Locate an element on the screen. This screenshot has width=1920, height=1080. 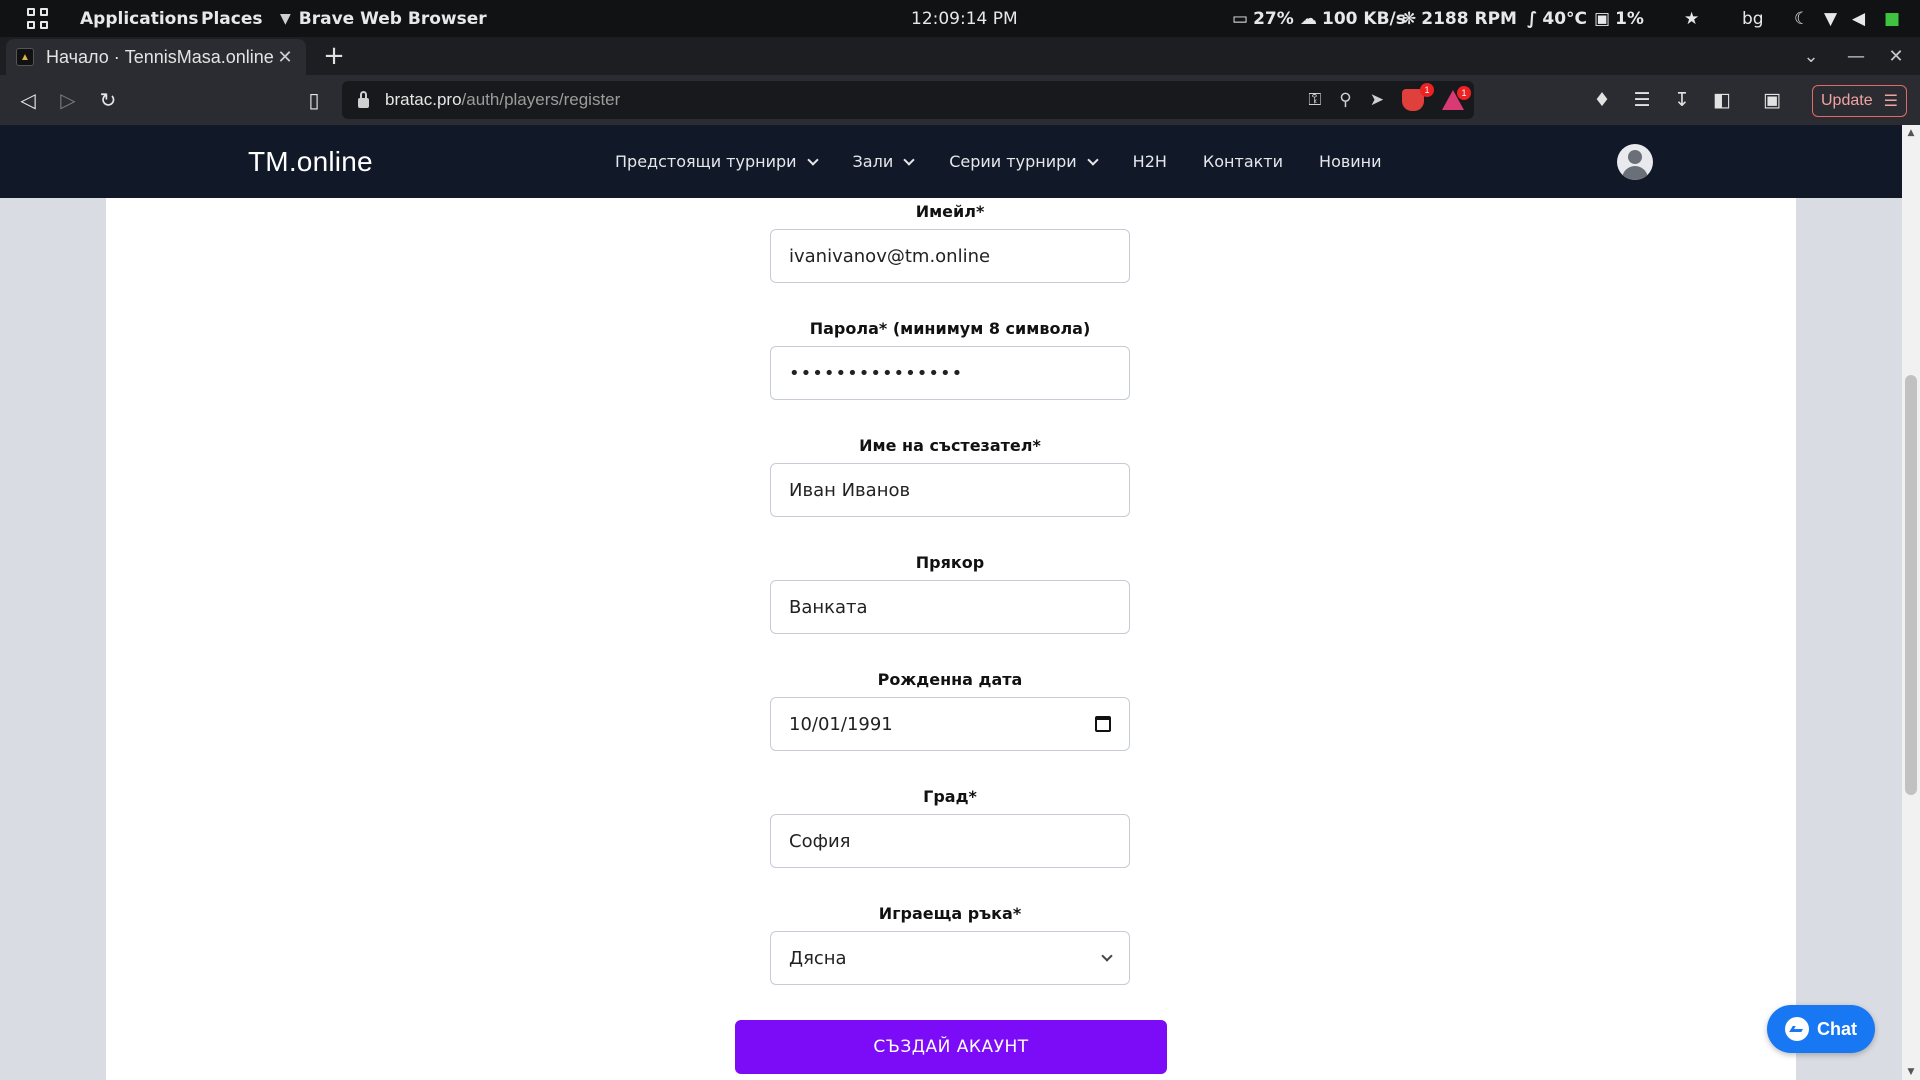
menu-h2h: H2H is located at coordinates (1150, 161).